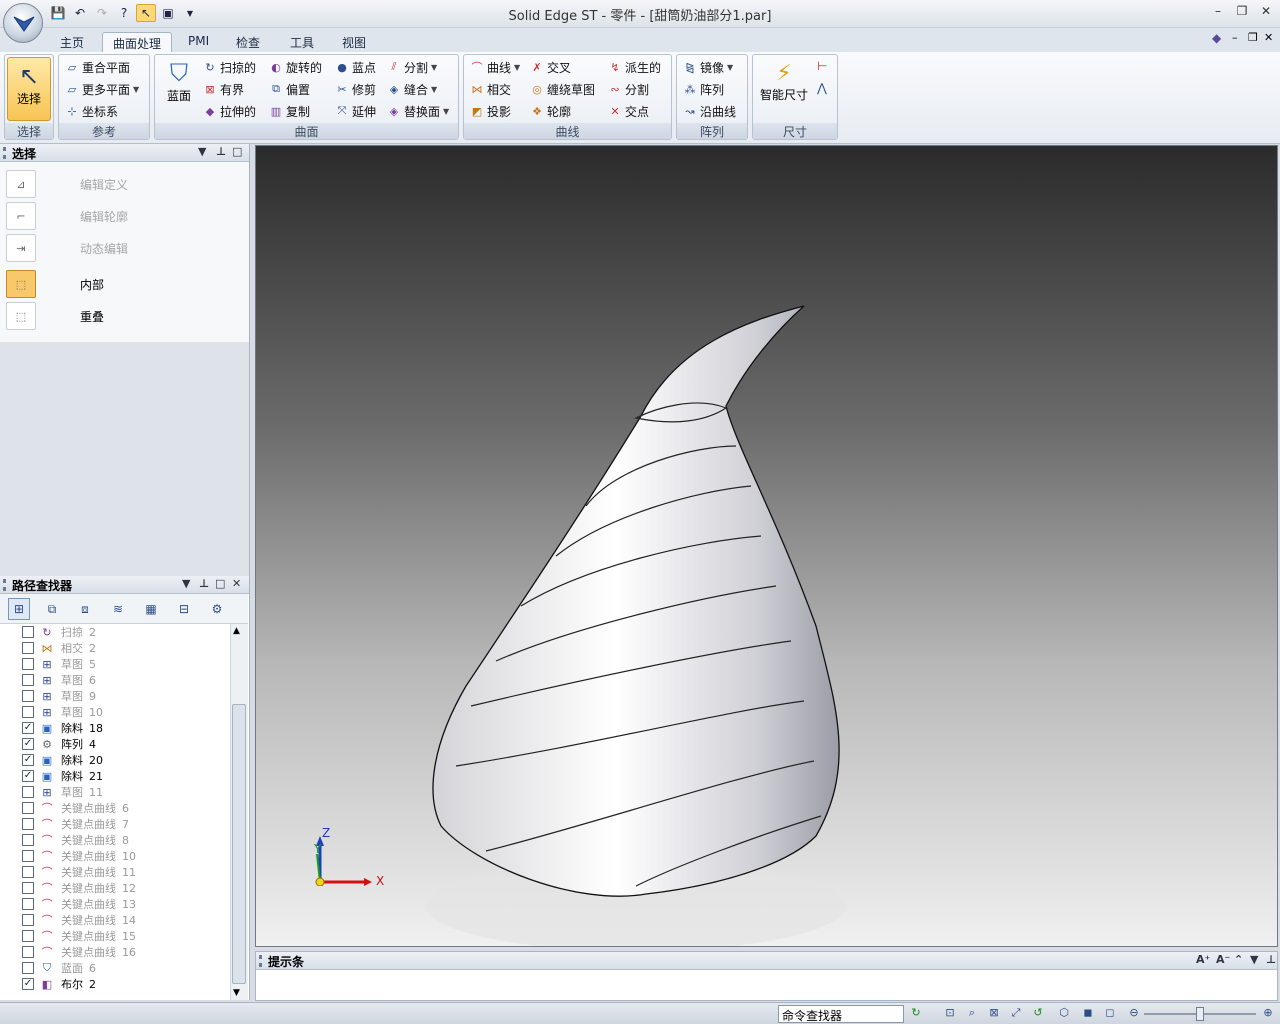 Image resolution: width=1280 pixels, height=1024 pixels. What do you see at coordinates (115, 744) in the screenshot?
I see `tree-row: ✓ ⚙ 阵列 4` at bounding box center [115, 744].